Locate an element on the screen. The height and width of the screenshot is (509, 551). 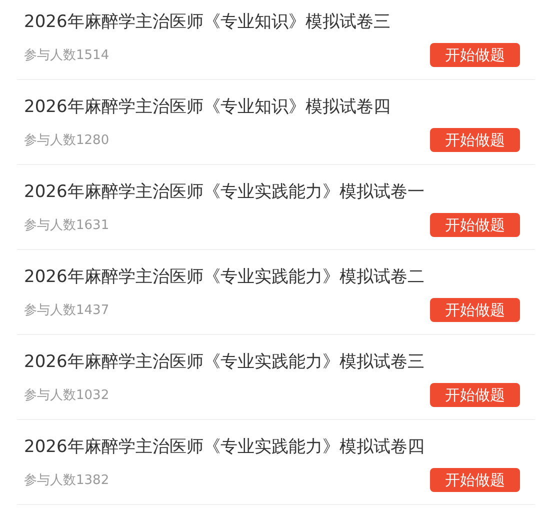
participant-count: 参与人数1631 is located at coordinates (67, 225).